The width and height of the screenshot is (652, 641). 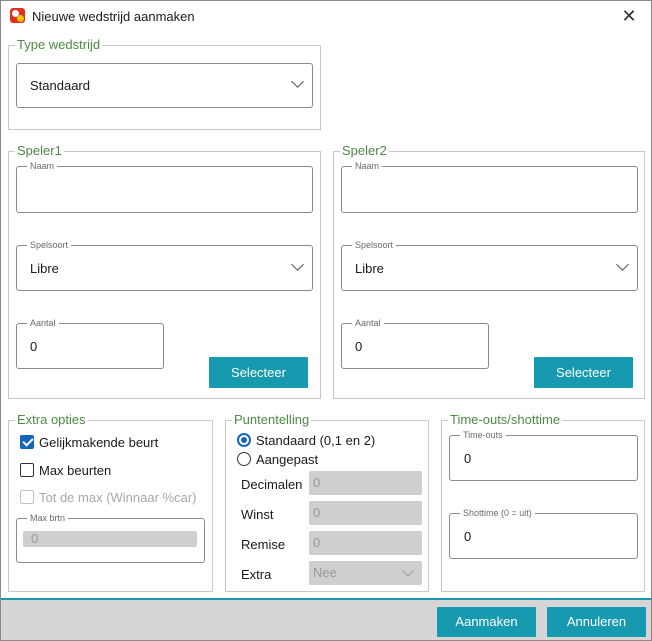 I want to click on puntentelling-title: Puntentelling, so click(x=272, y=419).